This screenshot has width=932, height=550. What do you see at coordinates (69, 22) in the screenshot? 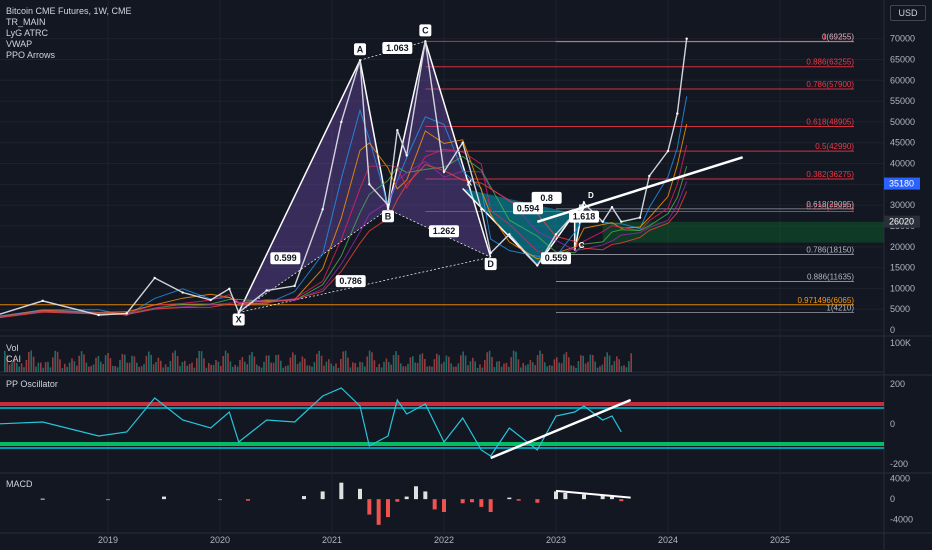
I see `indicator-tr-main: TR_MAIN` at bounding box center [69, 22].